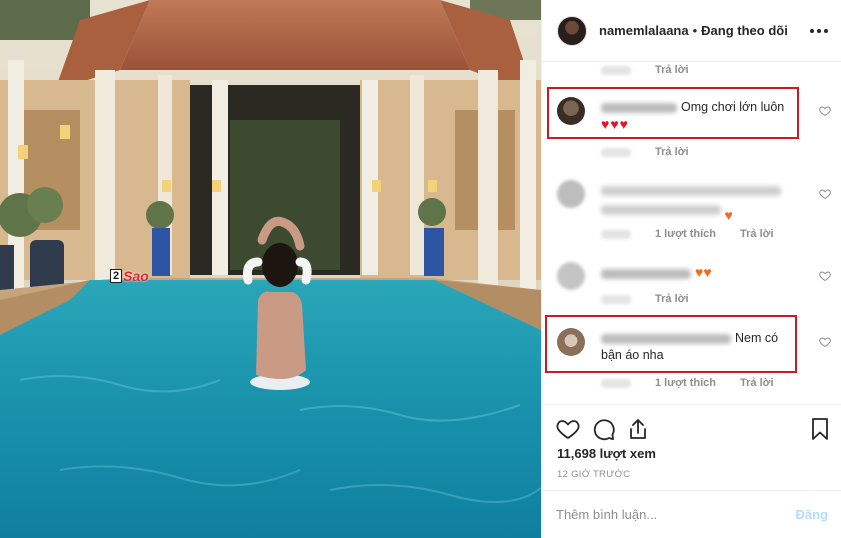 This screenshot has width=841, height=538. What do you see at coordinates (701, 347) in the screenshot?
I see `comment-body: Nem có bận áo nha` at bounding box center [701, 347].